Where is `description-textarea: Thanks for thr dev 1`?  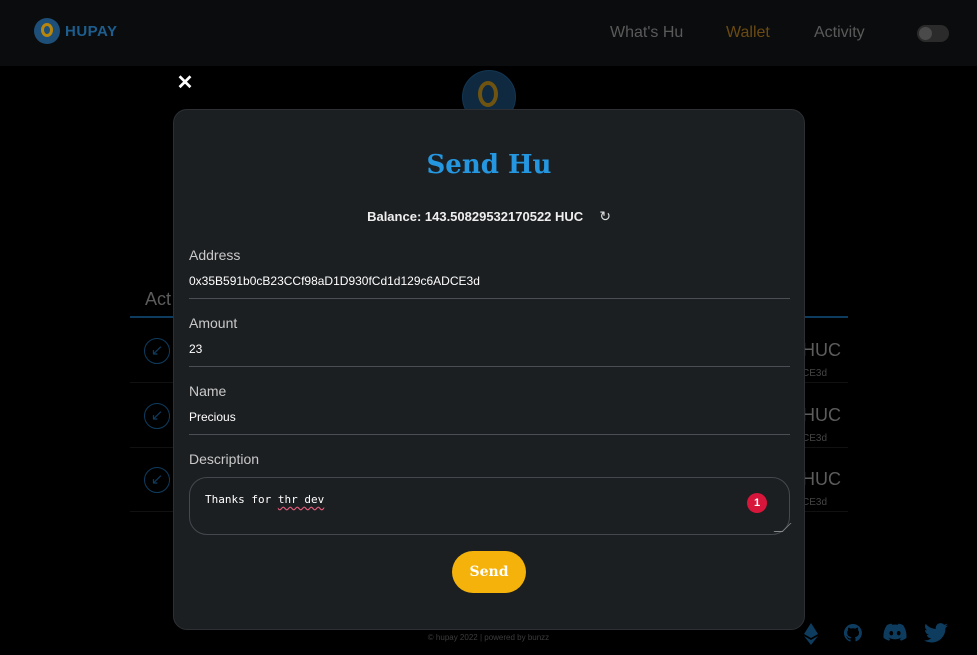
description-textarea: Thanks for thr dev 1 is located at coordinates (490, 506).